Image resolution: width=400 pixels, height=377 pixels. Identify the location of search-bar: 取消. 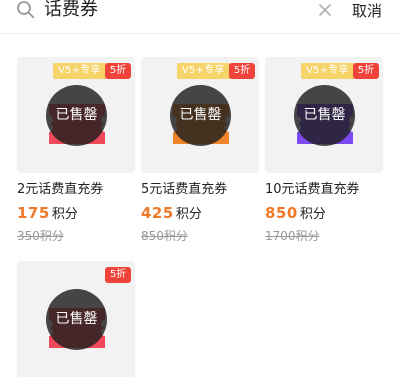
(200, 16).